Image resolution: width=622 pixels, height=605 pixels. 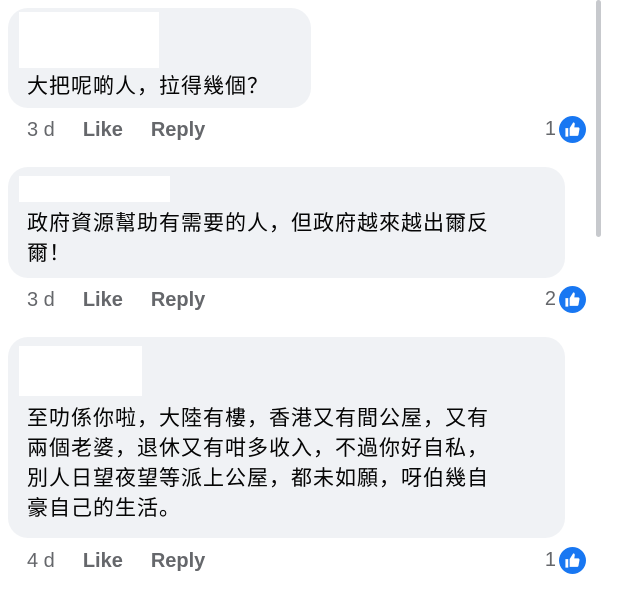 I want to click on comment-text: 大把呢啲人，拉得幾個？, so click(x=148, y=86).